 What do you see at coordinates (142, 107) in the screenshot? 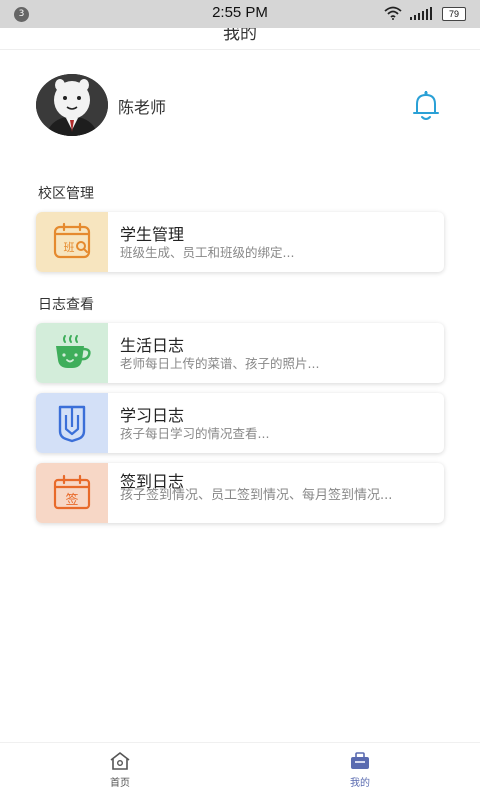
I see `username: 陈老师` at bounding box center [142, 107].